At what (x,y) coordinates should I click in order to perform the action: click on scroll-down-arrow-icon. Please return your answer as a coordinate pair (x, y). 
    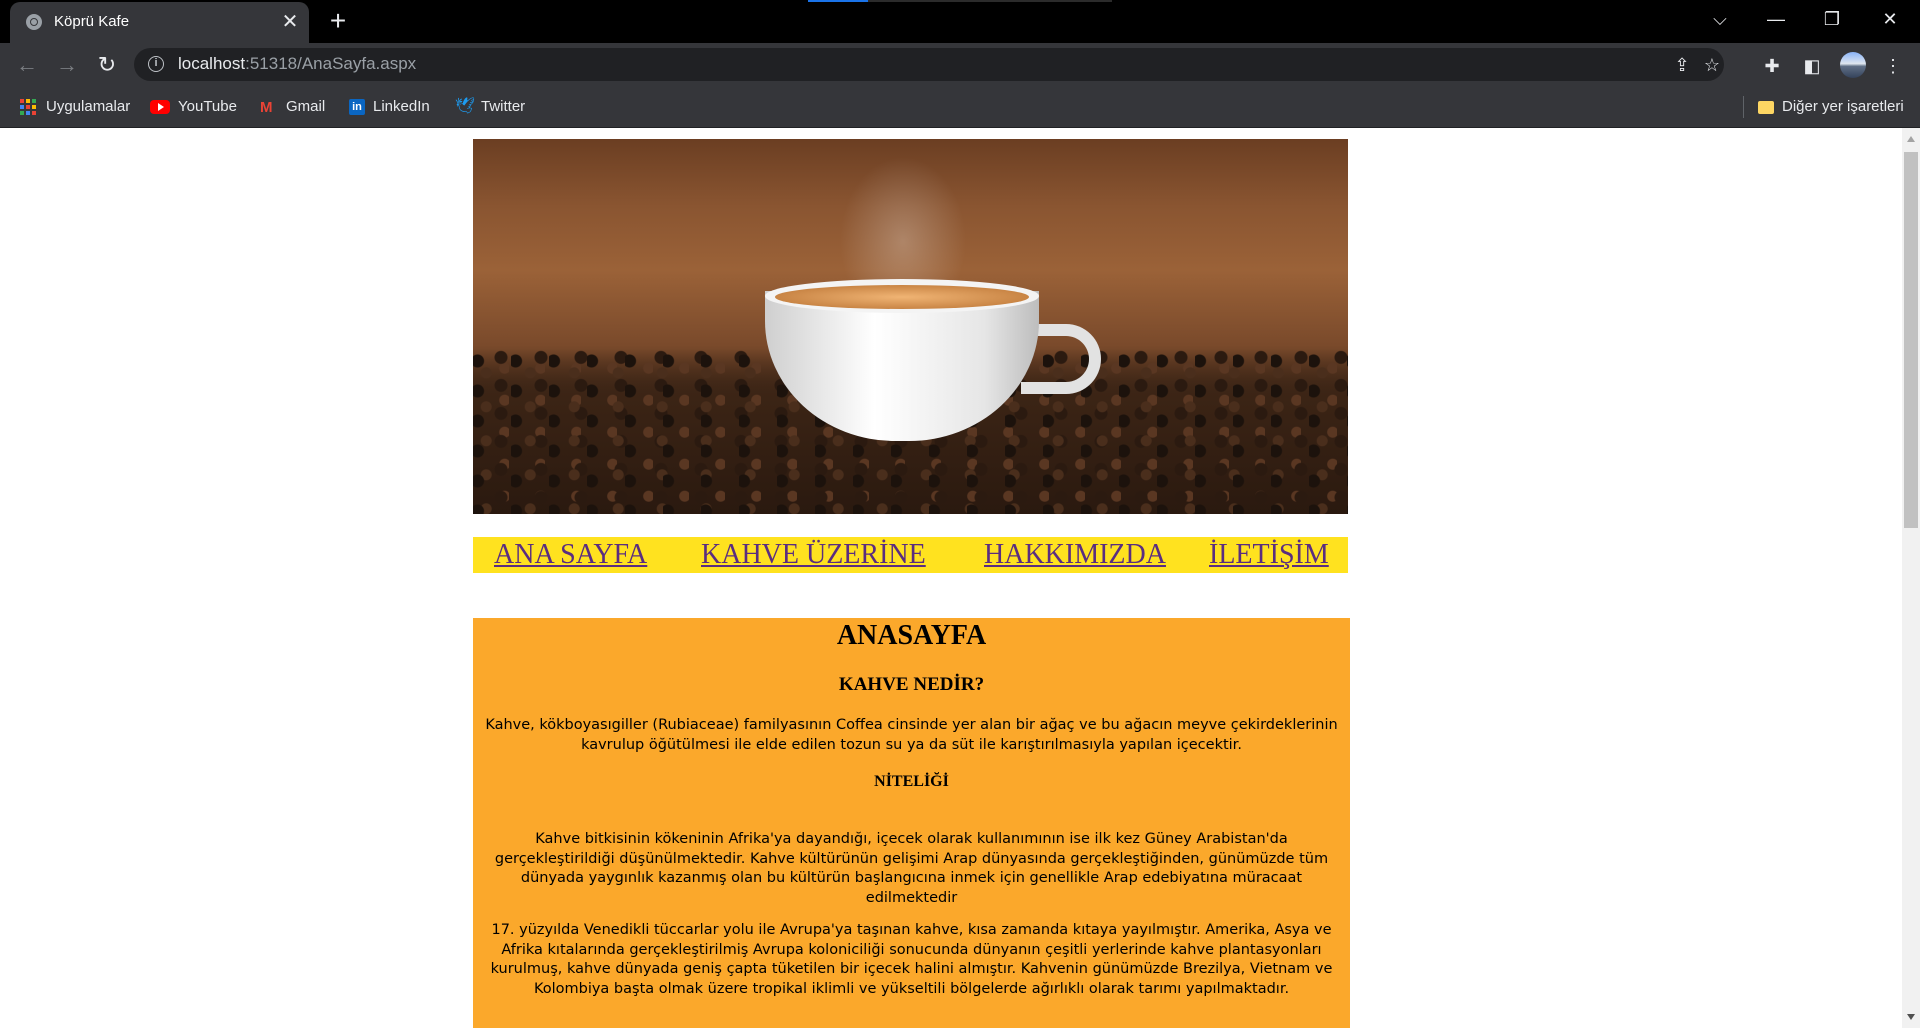
    Looking at the image, I should click on (1911, 1017).